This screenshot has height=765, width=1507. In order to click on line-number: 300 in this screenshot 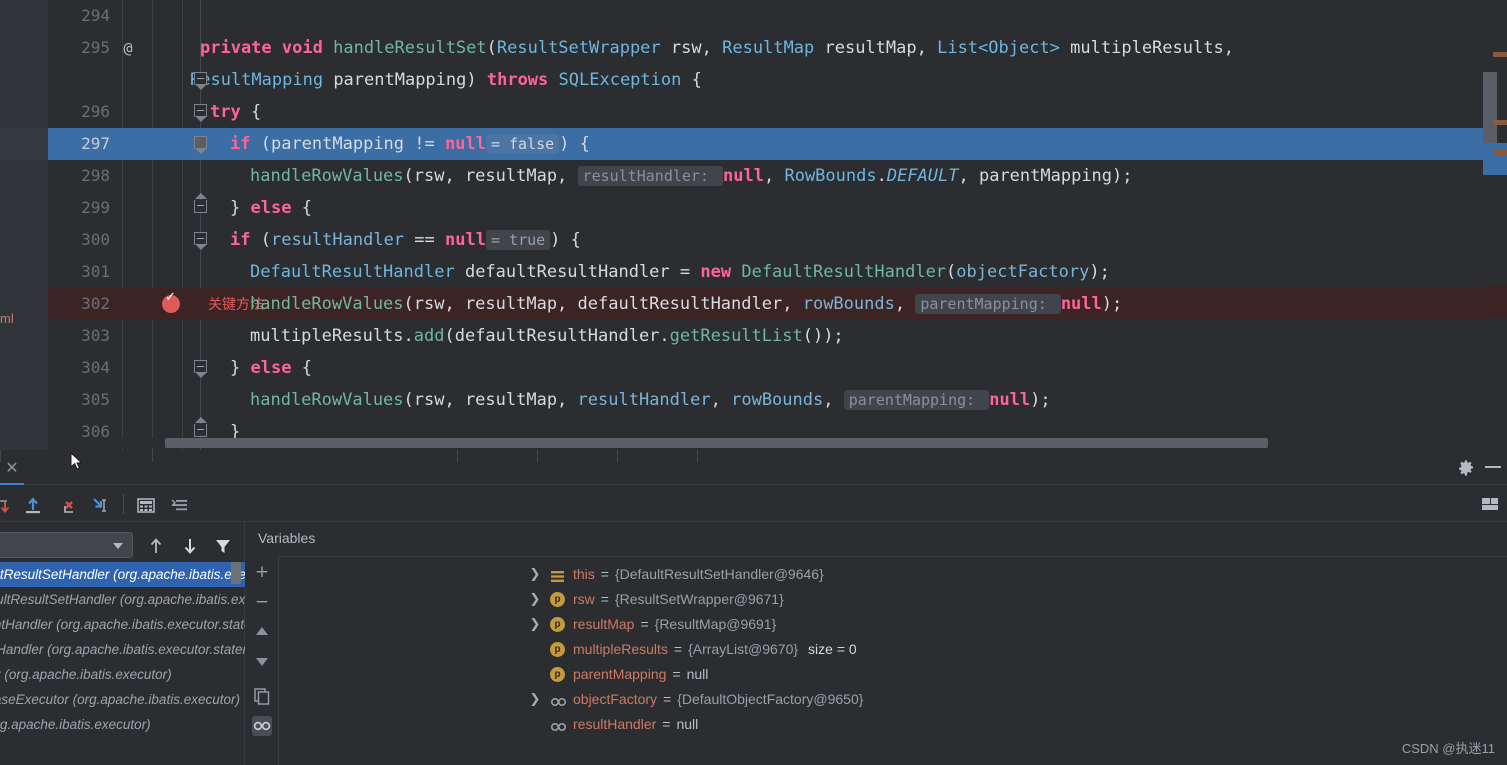, I will do `click(95, 239)`.